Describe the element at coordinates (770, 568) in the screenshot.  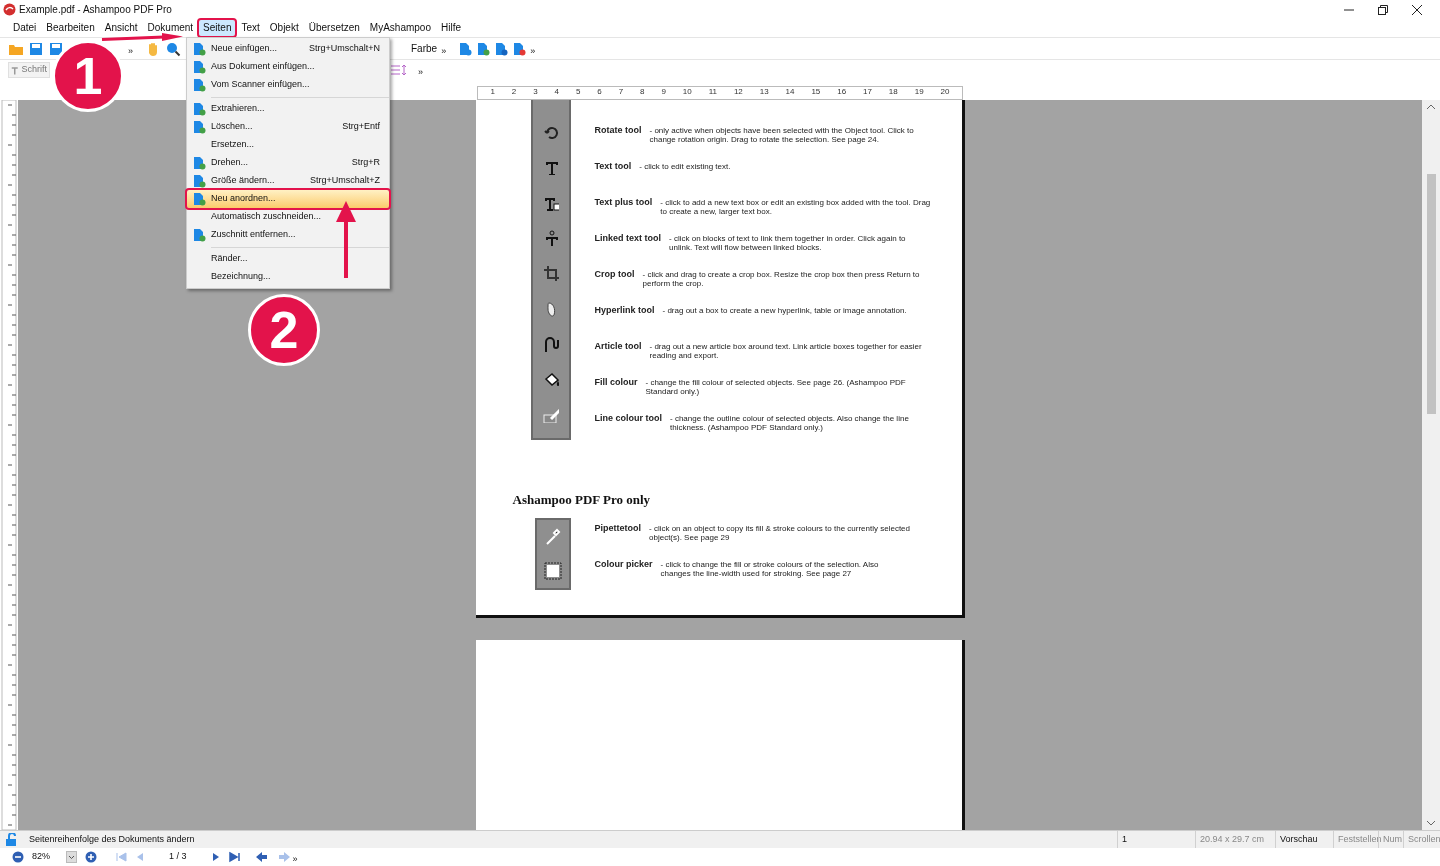
I see `tool-description: - click to change the fill or stroke colours of the selection. Also changes the line-width used for stroking. See page 27` at that location.